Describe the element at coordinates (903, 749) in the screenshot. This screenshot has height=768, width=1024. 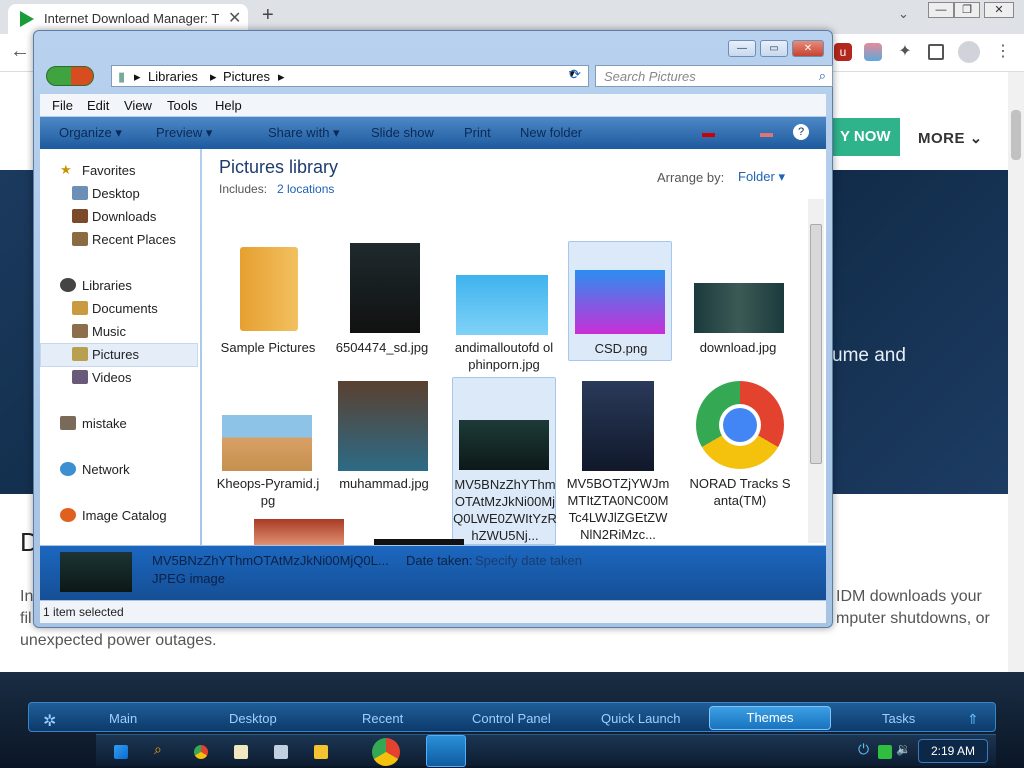
I see `volume-icon: 🔉` at that location.